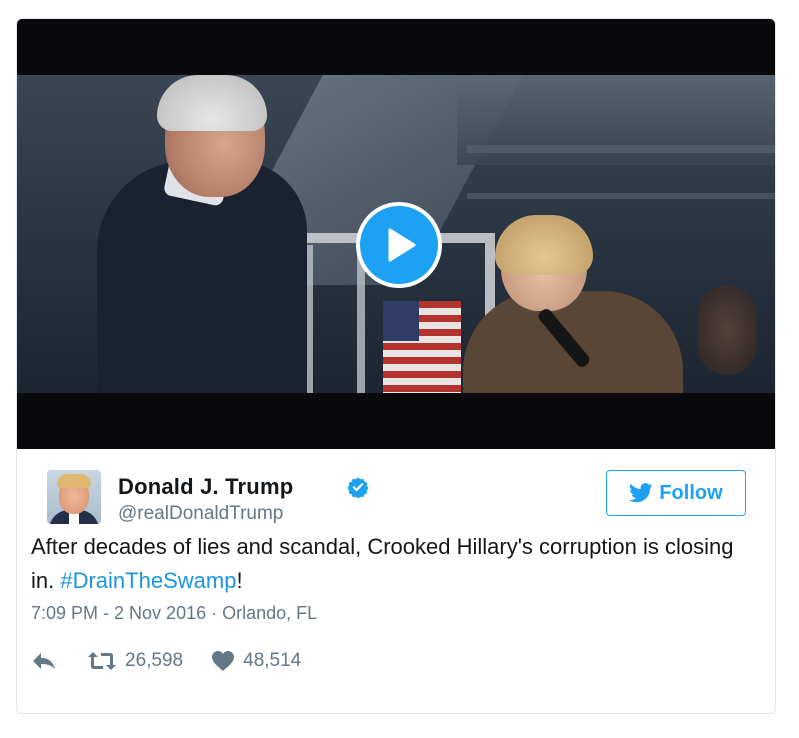  What do you see at coordinates (691, 492) in the screenshot?
I see `follow-label: Follow` at bounding box center [691, 492].